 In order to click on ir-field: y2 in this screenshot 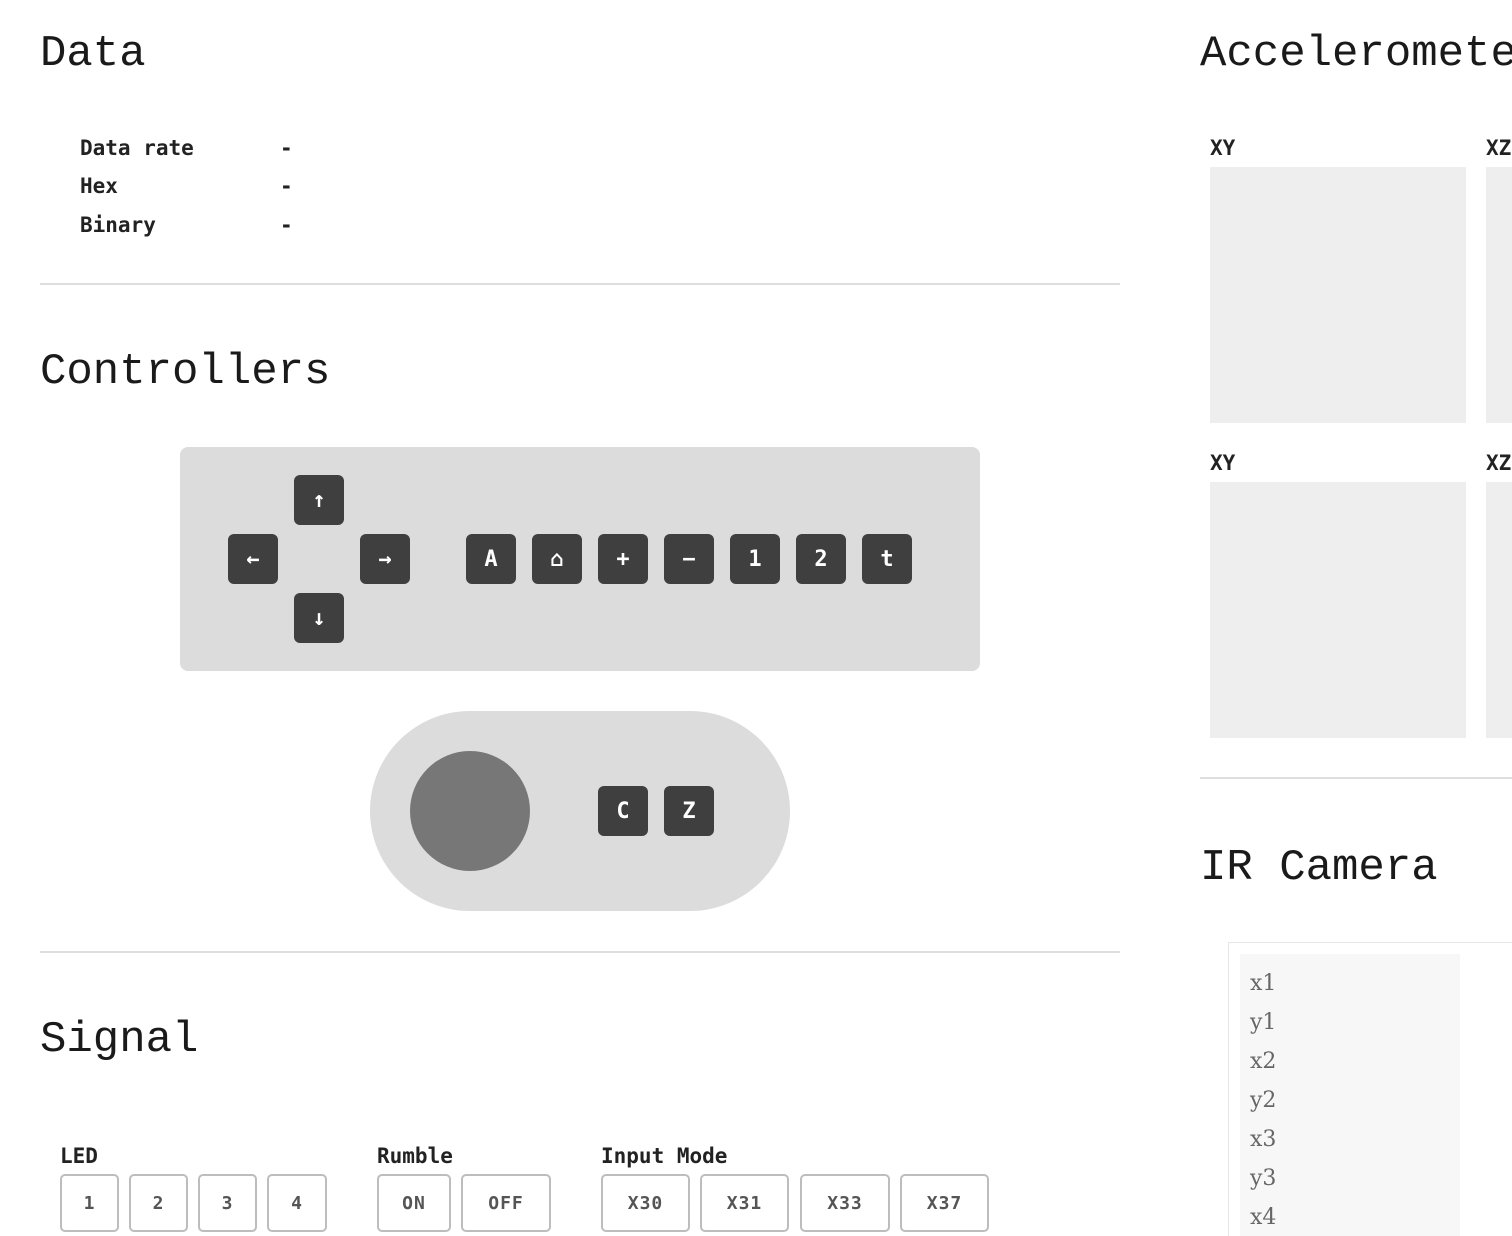, I will do `click(1263, 1100)`.